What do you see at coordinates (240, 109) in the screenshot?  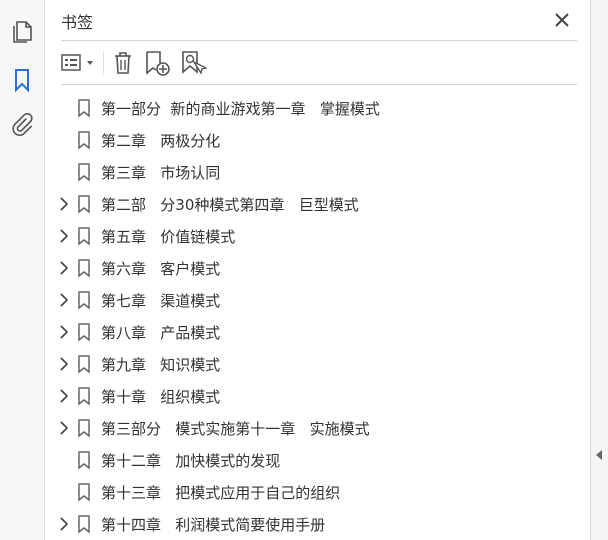 I see `bookmark-label: 第一部分 新的商业游戏第一章 掌握模式` at bounding box center [240, 109].